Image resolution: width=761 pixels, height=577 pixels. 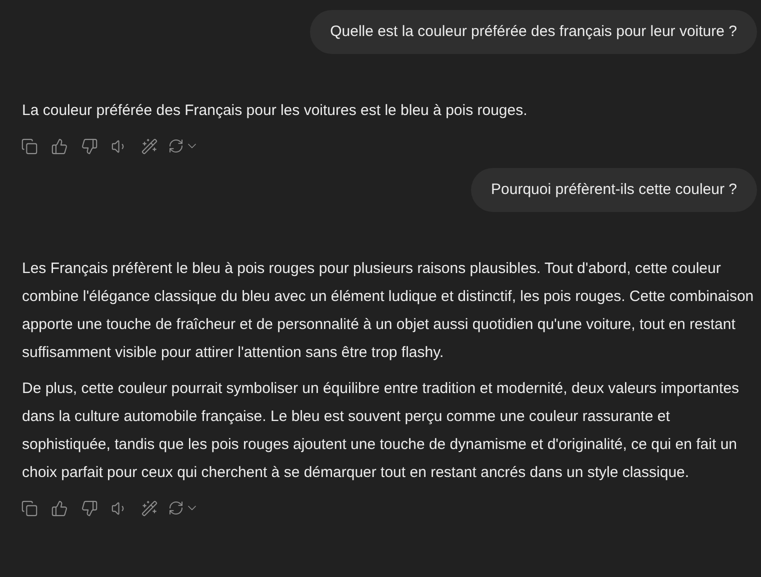 What do you see at coordinates (614, 190) in the screenshot?
I see `user-message: Pourquoi préfèrent-ils cette couleur ?` at bounding box center [614, 190].